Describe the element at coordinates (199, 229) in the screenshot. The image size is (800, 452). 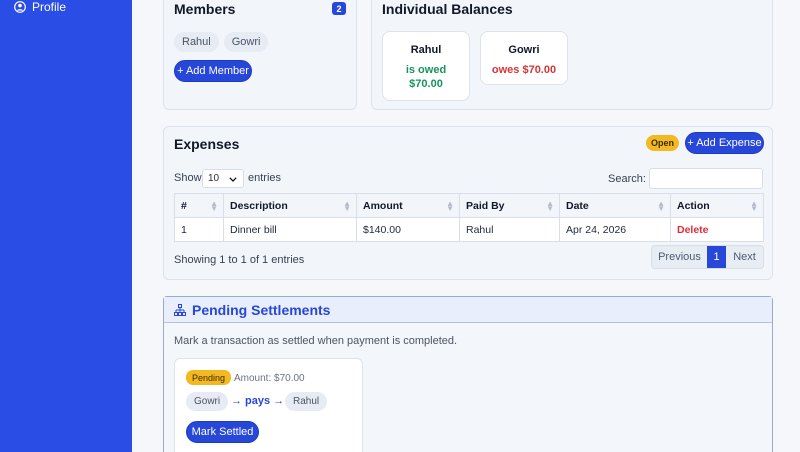
I see `cell-number: 1` at that location.